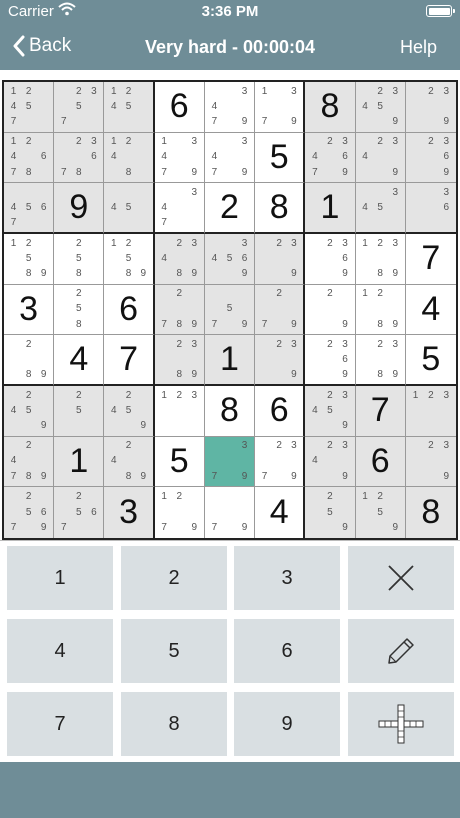 This screenshot has width=460, height=818. I want to click on sudoku-cell-r6-c3: 7, so click(129, 360).